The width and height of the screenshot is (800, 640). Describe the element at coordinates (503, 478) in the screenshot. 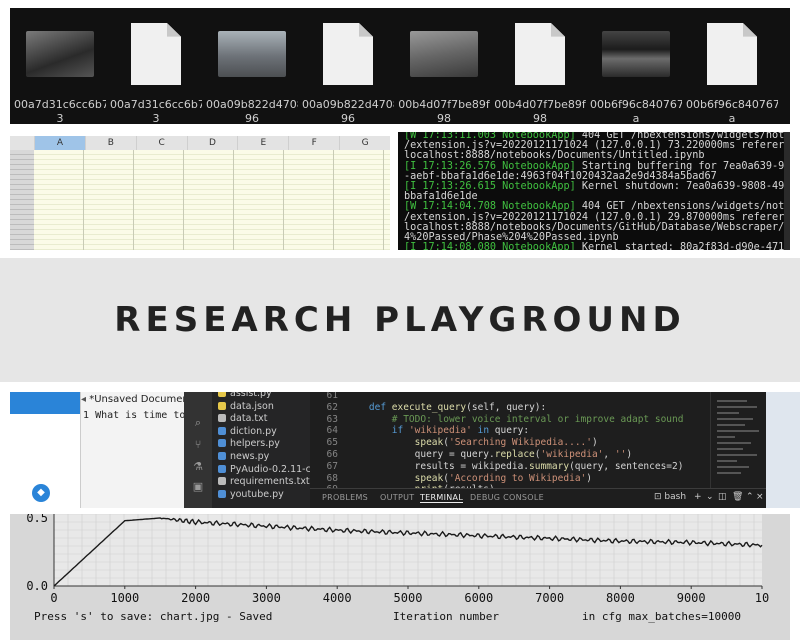

I see `code-line: speak('According to Wikipedia')` at that location.